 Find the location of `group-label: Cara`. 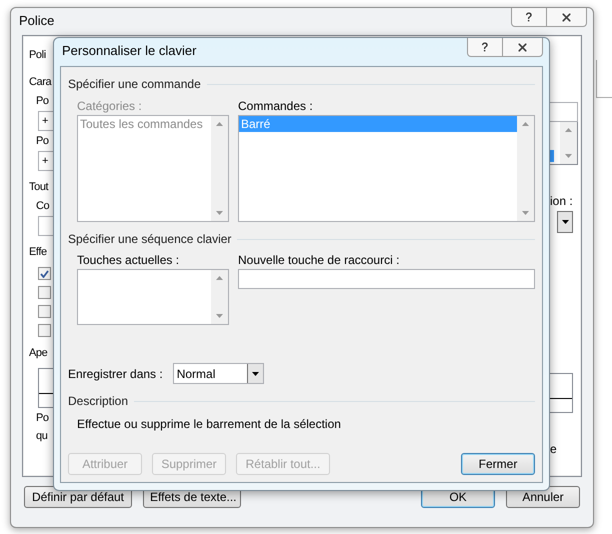

group-label: Cara is located at coordinates (41, 82).